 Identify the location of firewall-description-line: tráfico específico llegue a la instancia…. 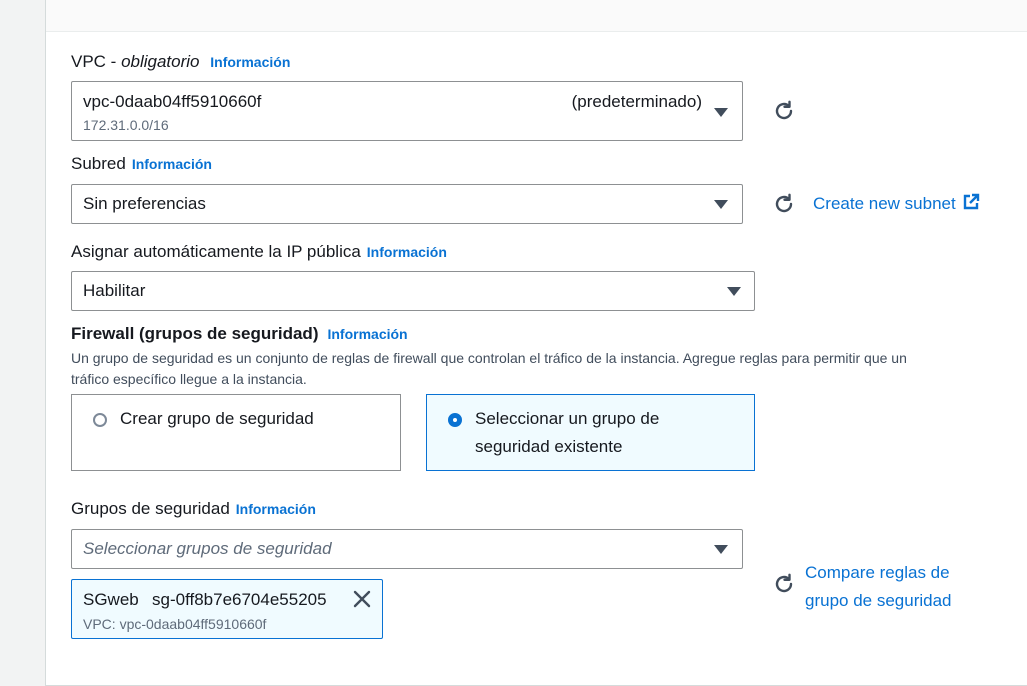
(189, 379).